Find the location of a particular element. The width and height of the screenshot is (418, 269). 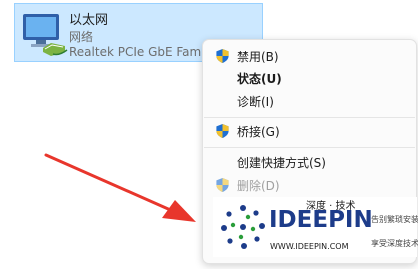

menu-item-label: 诊断(I) is located at coordinates (255, 102).